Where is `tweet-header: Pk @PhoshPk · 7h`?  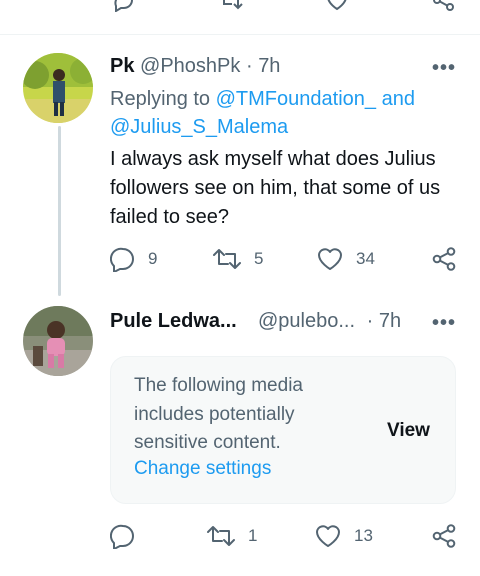 tweet-header: Pk @PhoshPk · 7h is located at coordinates (195, 66).